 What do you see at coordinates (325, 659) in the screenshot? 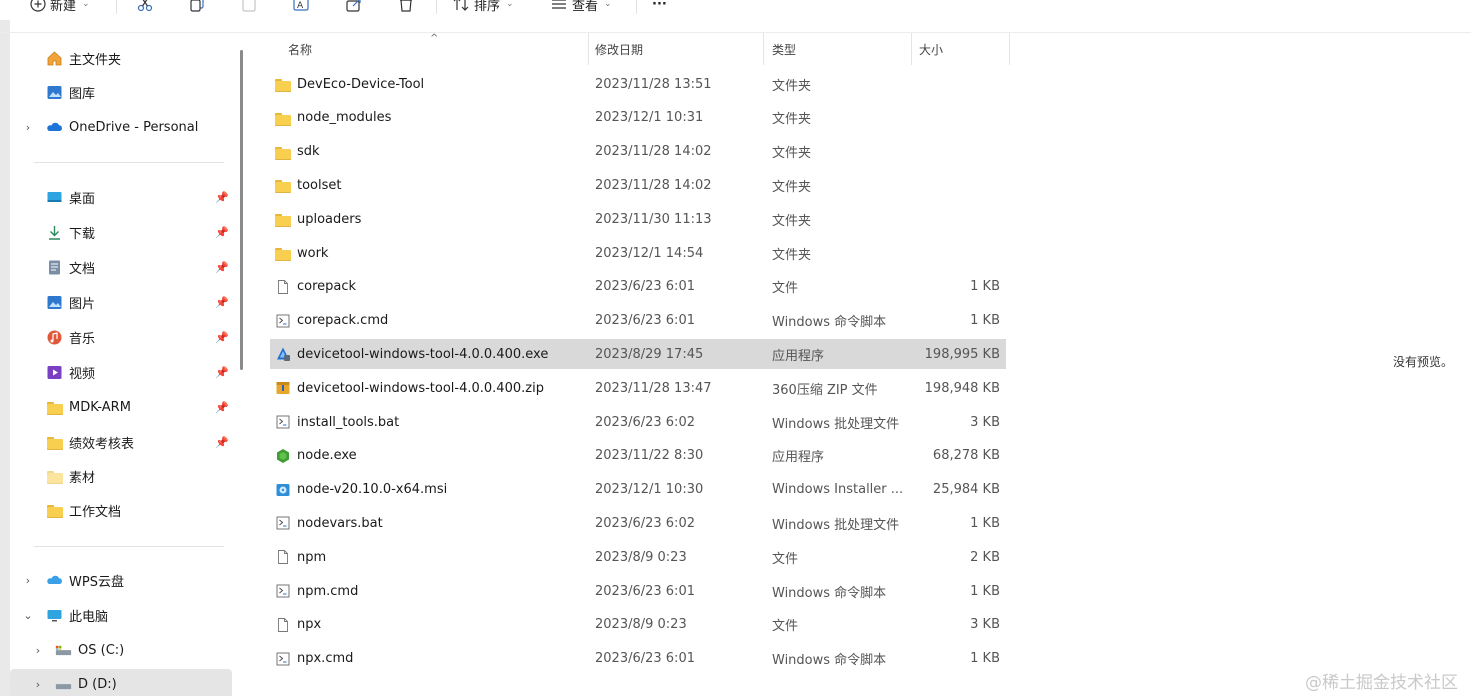
I see `file-name: npx.cmd` at bounding box center [325, 659].